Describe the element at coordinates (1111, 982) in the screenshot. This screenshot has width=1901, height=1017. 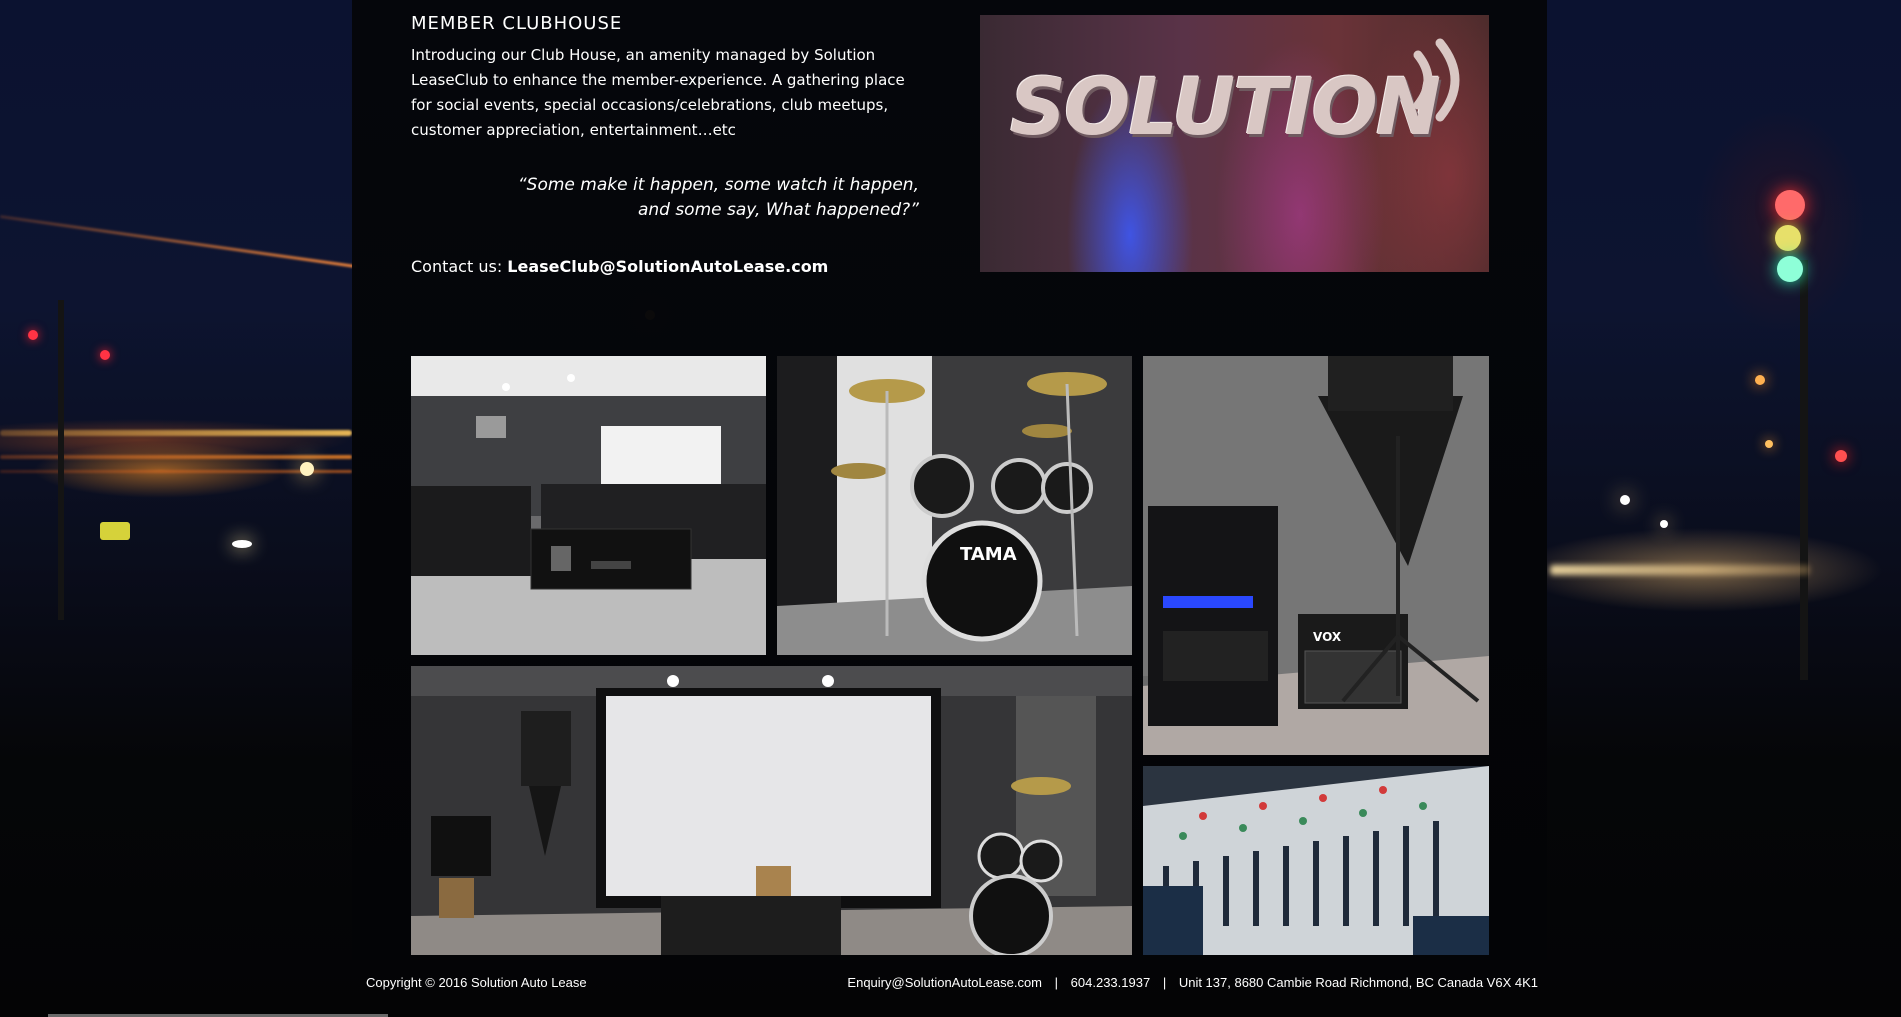
I see `footer-phone-link: 604.233.1937` at that location.